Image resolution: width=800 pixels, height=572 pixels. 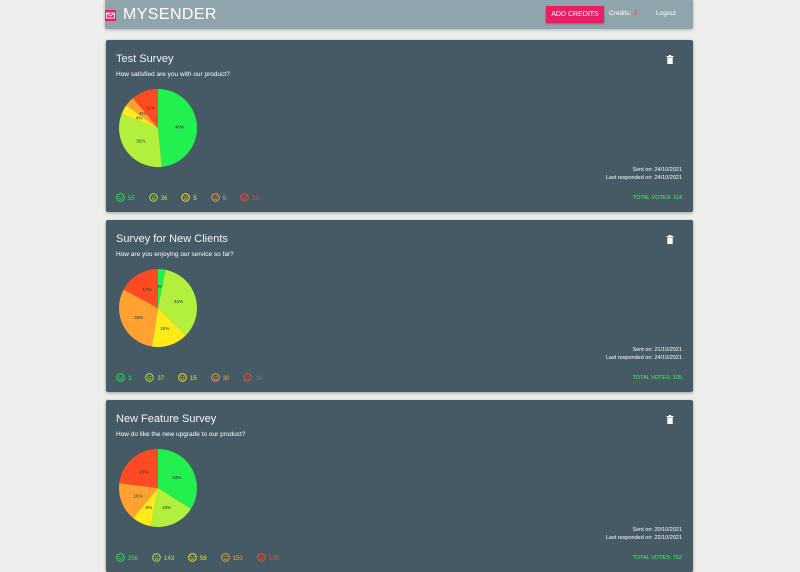 What do you see at coordinates (249, 197) in the screenshot?
I see `vote-count-very-dissatisfied: 13` at bounding box center [249, 197].